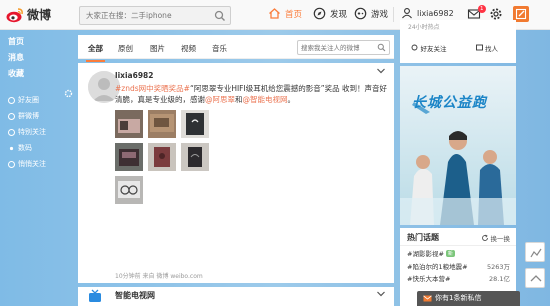 This screenshot has width=550, height=306. I want to click on post-body: 和, so click(239, 99).